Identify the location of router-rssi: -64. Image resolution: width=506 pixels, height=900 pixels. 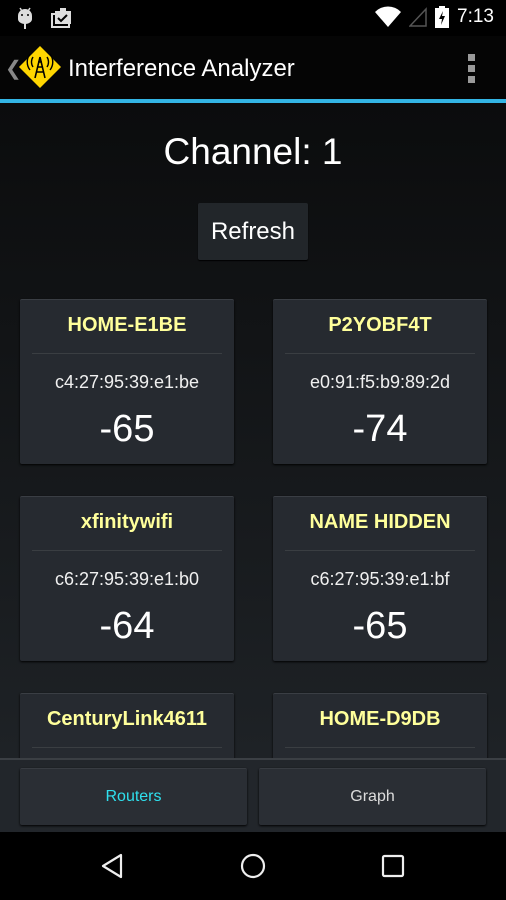
(127, 626).